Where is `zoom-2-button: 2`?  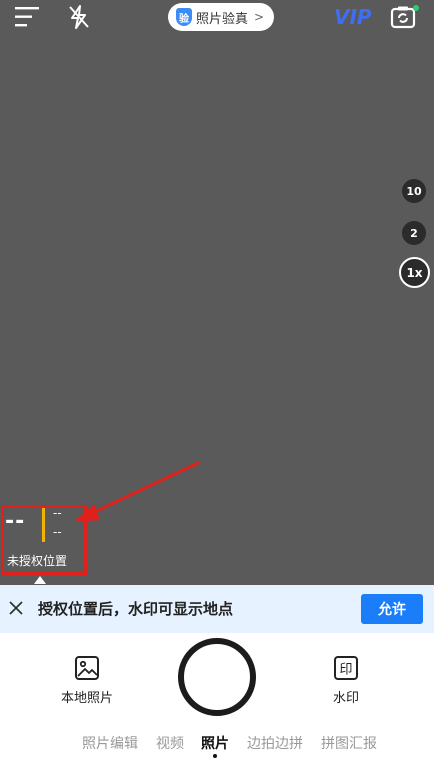 zoom-2-button: 2 is located at coordinates (414, 233).